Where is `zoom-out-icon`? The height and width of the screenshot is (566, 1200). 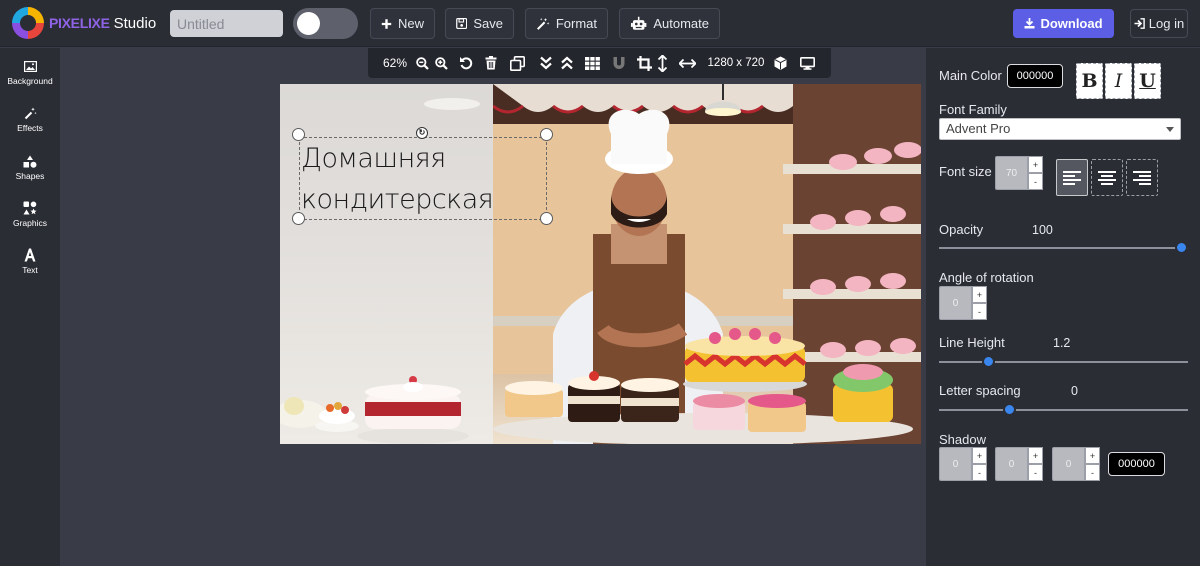
zoom-out-icon is located at coordinates (422, 63).